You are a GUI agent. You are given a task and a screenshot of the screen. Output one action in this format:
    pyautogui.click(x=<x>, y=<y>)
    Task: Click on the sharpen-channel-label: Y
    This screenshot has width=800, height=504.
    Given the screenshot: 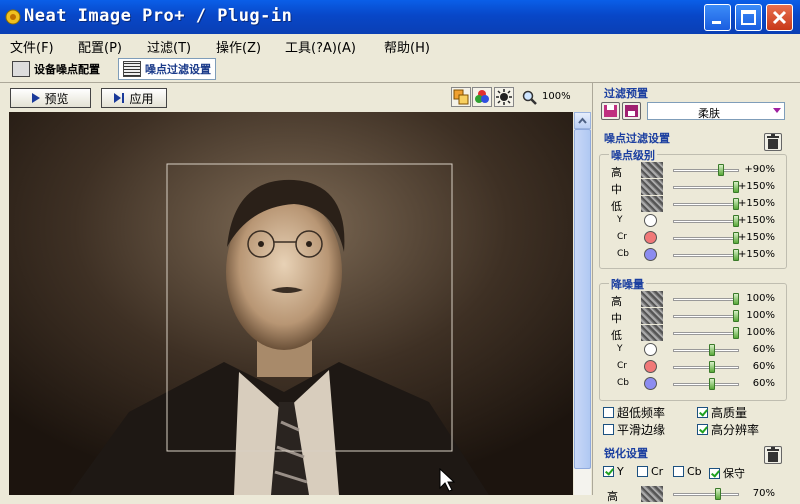 What is the action you would take?
    pyautogui.click(x=620, y=471)
    